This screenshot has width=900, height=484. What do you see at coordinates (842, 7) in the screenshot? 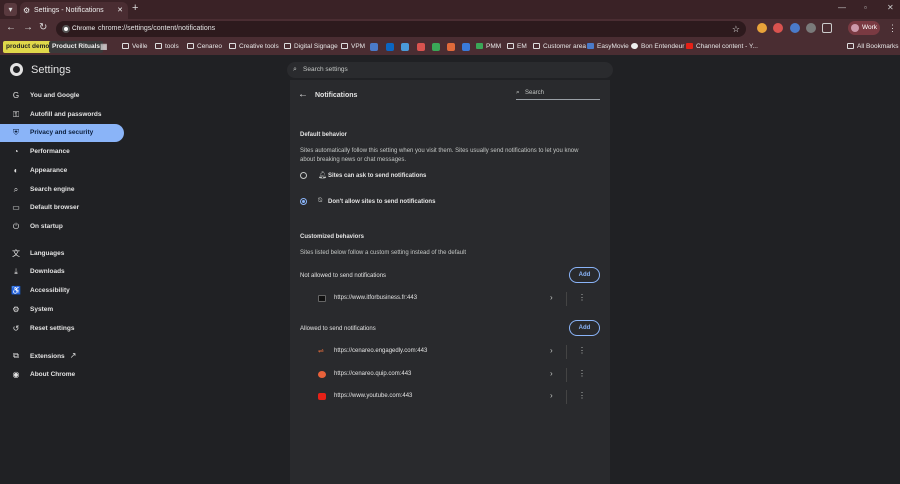
I see `minimize-button: —` at bounding box center [842, 7].